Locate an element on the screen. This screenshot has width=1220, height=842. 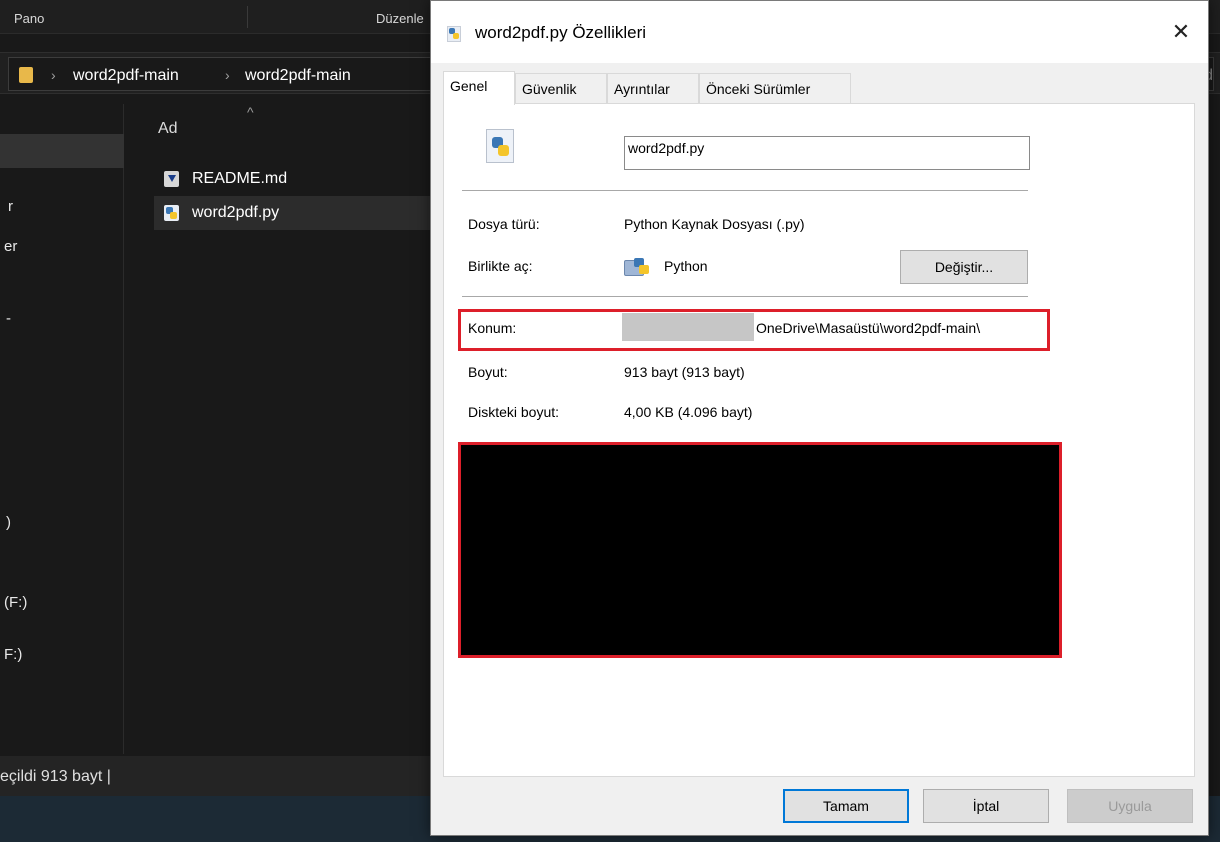
name-column-header: Ad is located at coordinates (168, 129).